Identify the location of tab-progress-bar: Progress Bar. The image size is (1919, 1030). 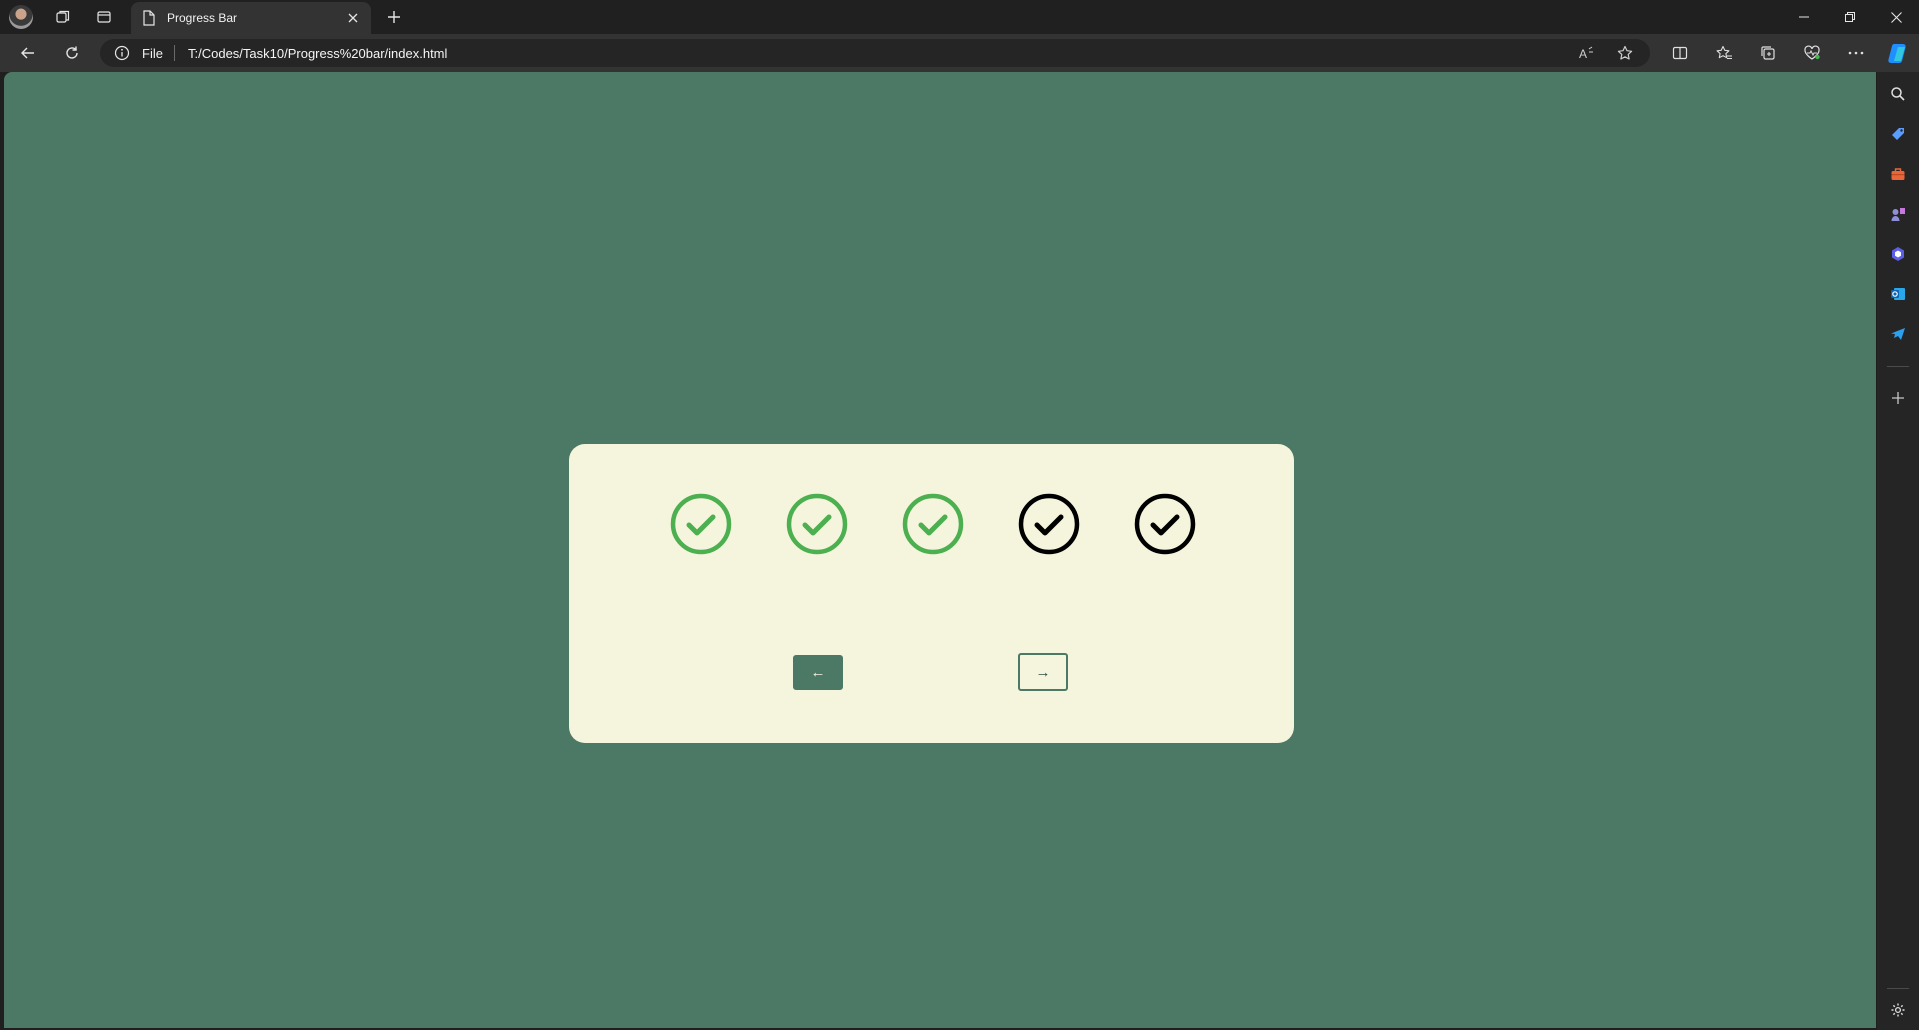
(251, 18).